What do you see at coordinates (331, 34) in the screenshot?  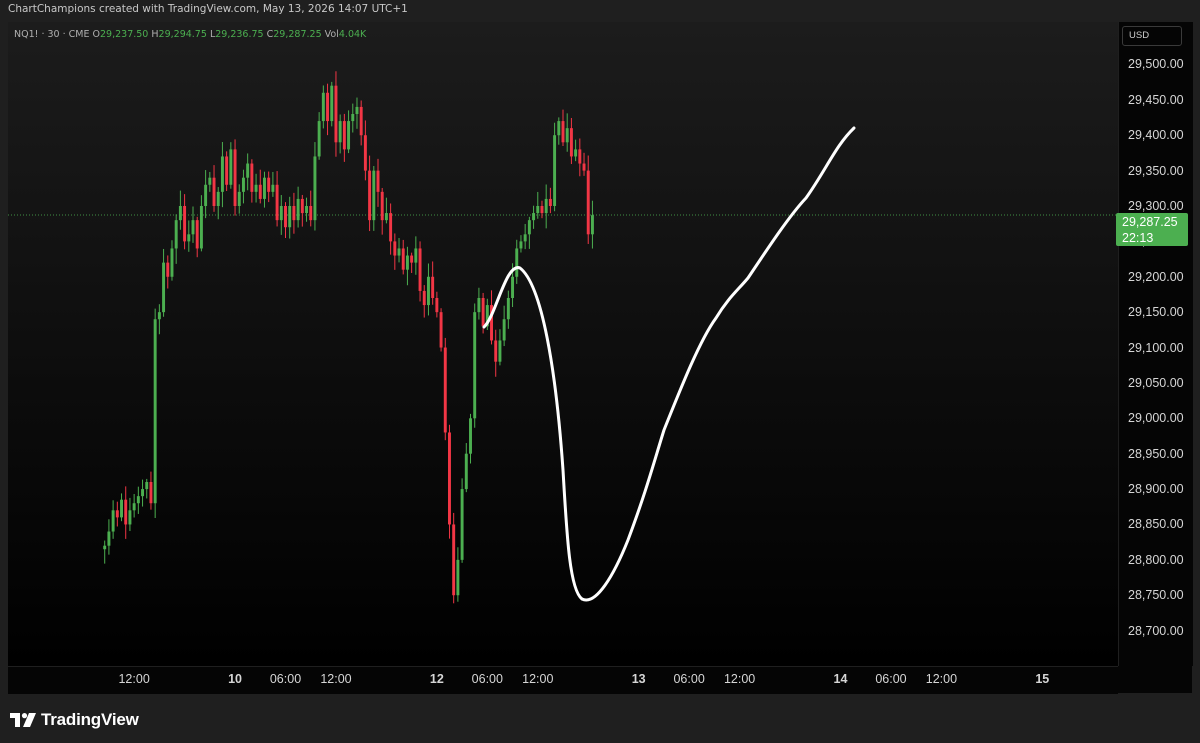 I see `legend-volume-label: Vol` at bounding box center [331, 34].